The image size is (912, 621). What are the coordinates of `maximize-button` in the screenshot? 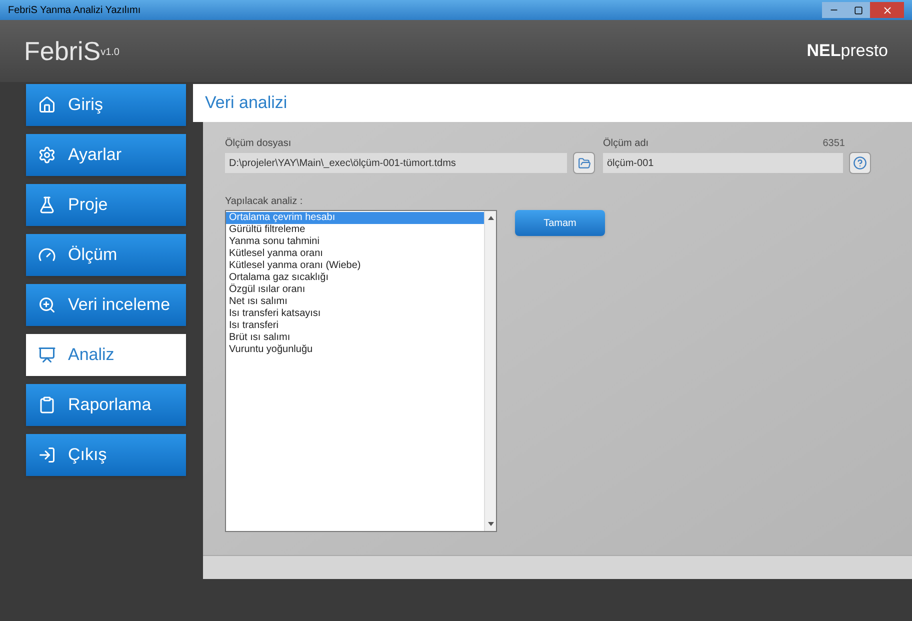 It's located at (858, 10).